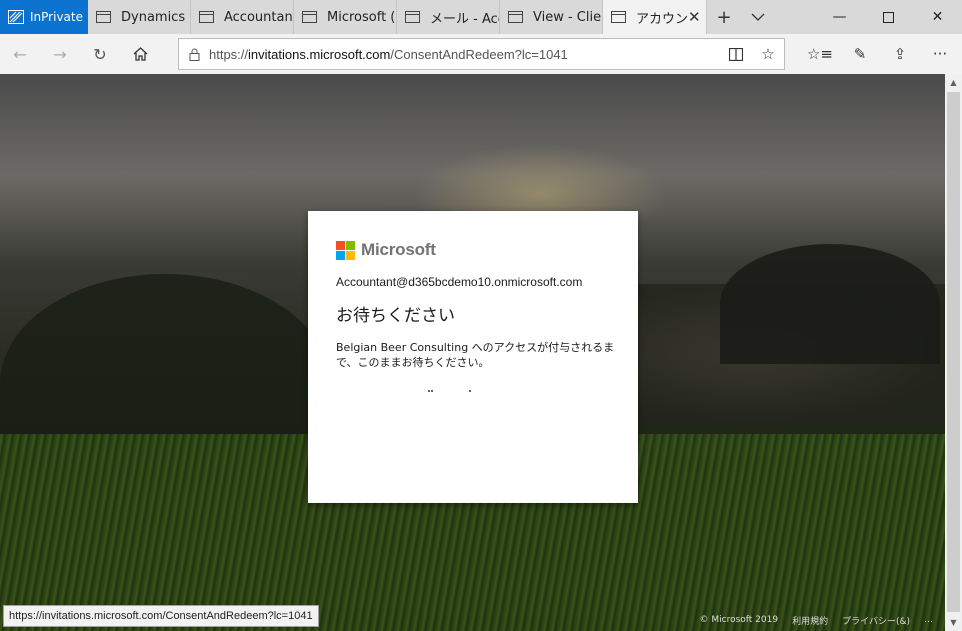 Image resolution: width=962 pixels, height=631 pixels. I want to click on more-button: ···, so click(940, 54).